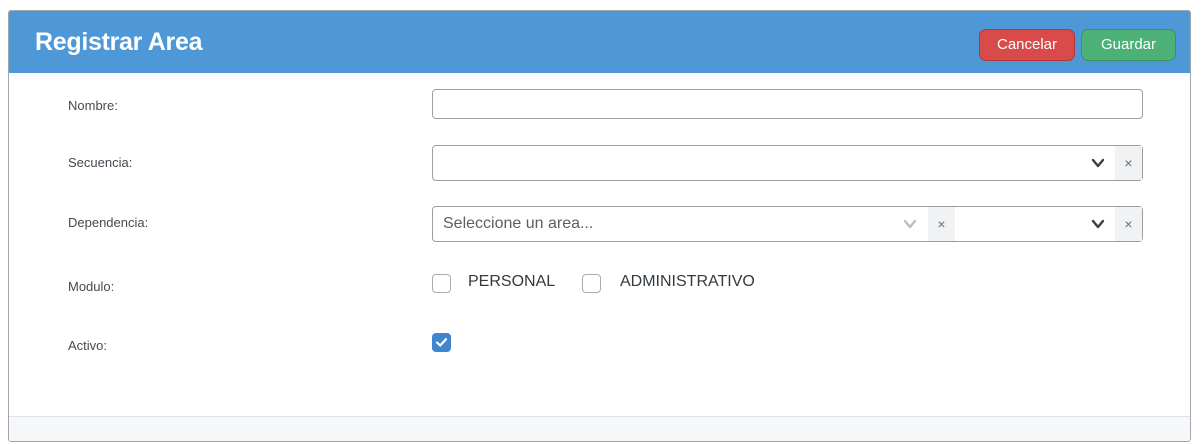 This screenshot has height=444, width=1201. I want to click on checkbox-personal-label: PERSONAL, so click(512, 281).